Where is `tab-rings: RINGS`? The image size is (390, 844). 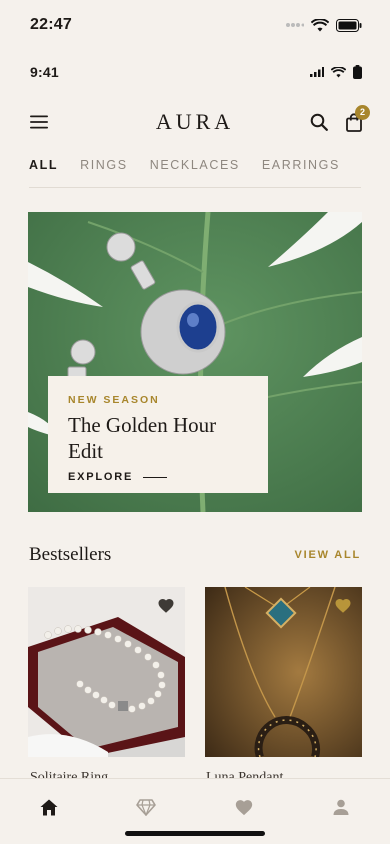
tab-rings: RINGS is located at coordinates (104, 172).